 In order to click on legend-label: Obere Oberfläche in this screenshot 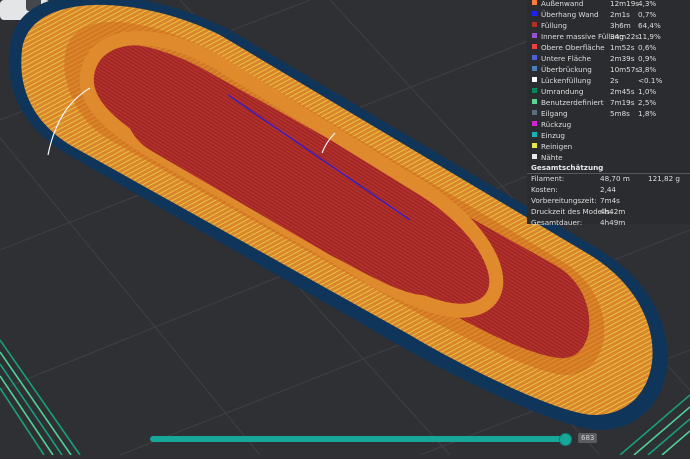, I will do `click(573, 47)`.